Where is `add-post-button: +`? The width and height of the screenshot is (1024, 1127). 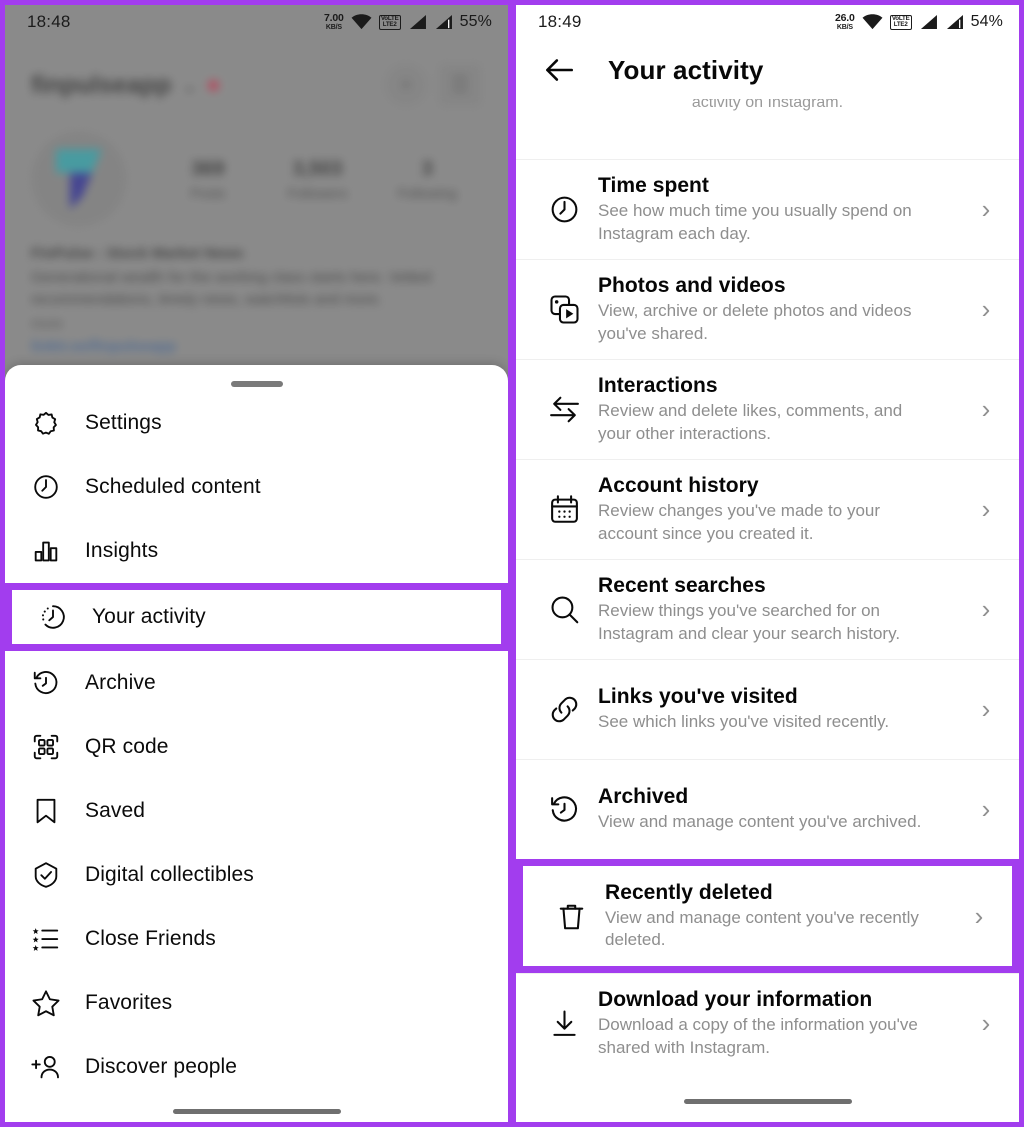 add-post-button: + is located at coordinates (406, 85).